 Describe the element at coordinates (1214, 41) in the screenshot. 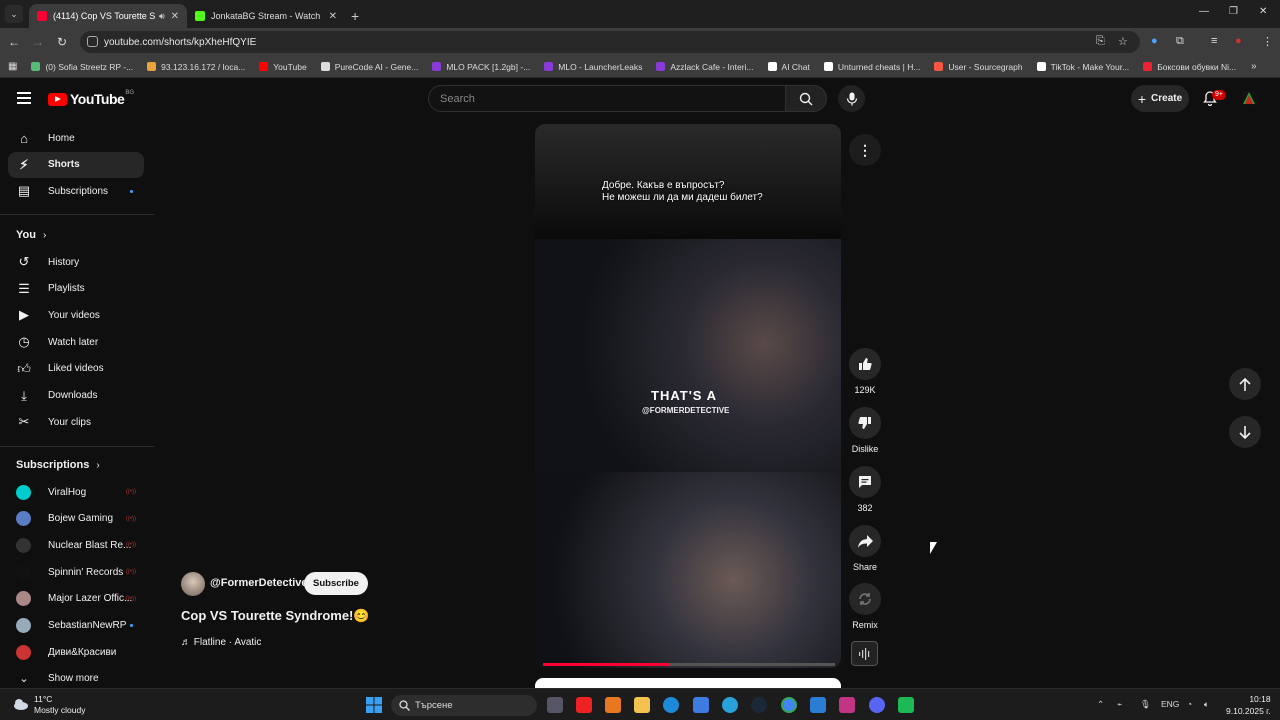

I see `media-controls-icon: ≡` at that location.